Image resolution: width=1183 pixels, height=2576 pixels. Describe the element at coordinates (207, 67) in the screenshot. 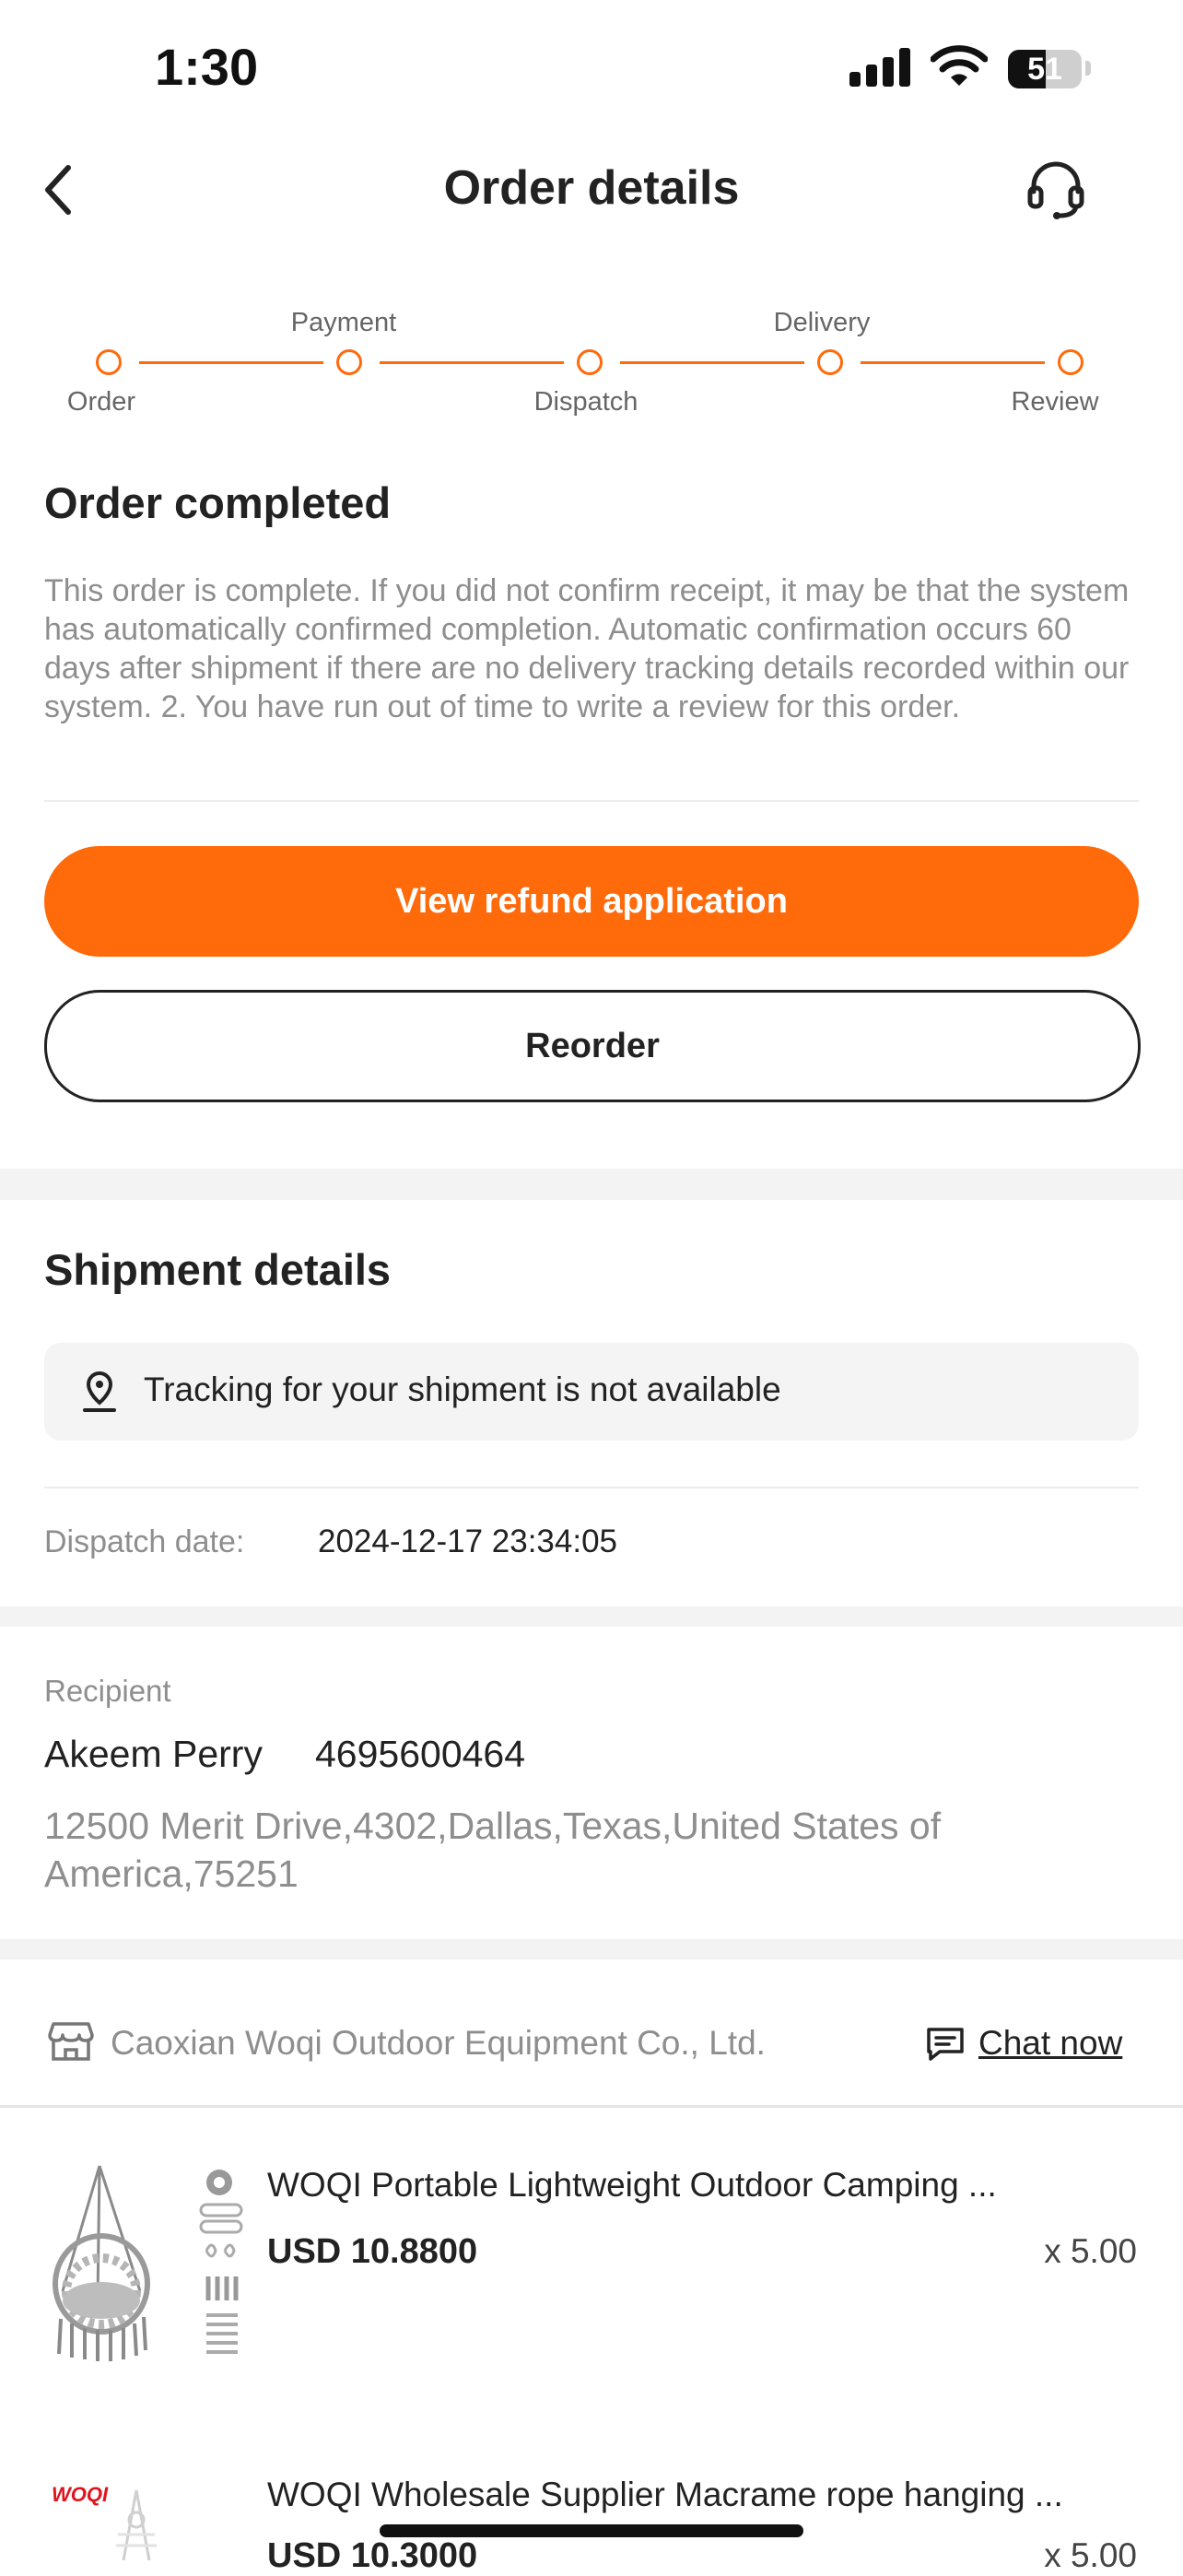

I see `status-time: 1:30` at that location.